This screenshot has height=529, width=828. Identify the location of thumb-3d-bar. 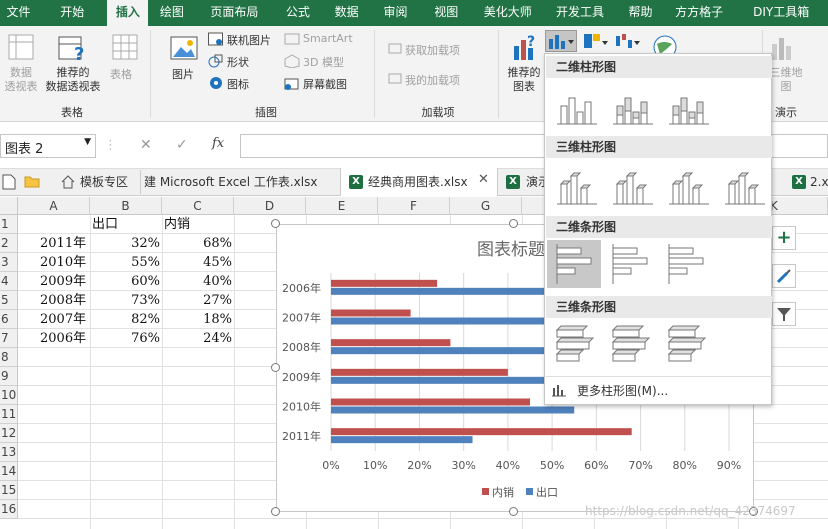
(574, 190).